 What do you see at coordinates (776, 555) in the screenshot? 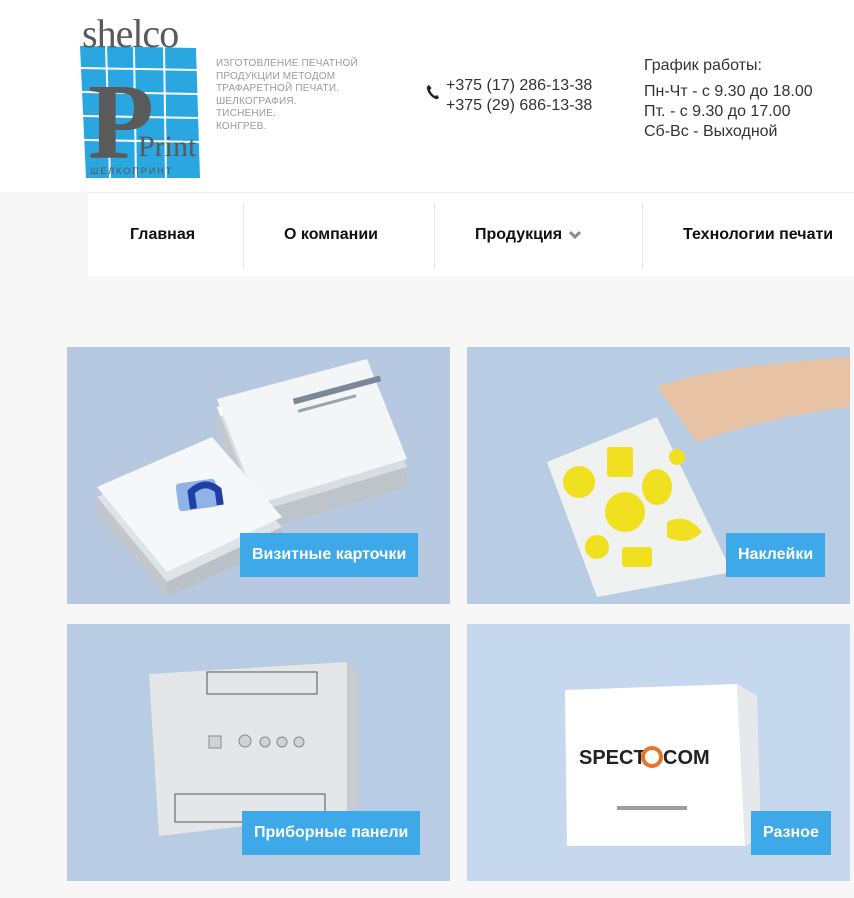
I see `tile-label: Наклейки` at bounding box center [776, 555].